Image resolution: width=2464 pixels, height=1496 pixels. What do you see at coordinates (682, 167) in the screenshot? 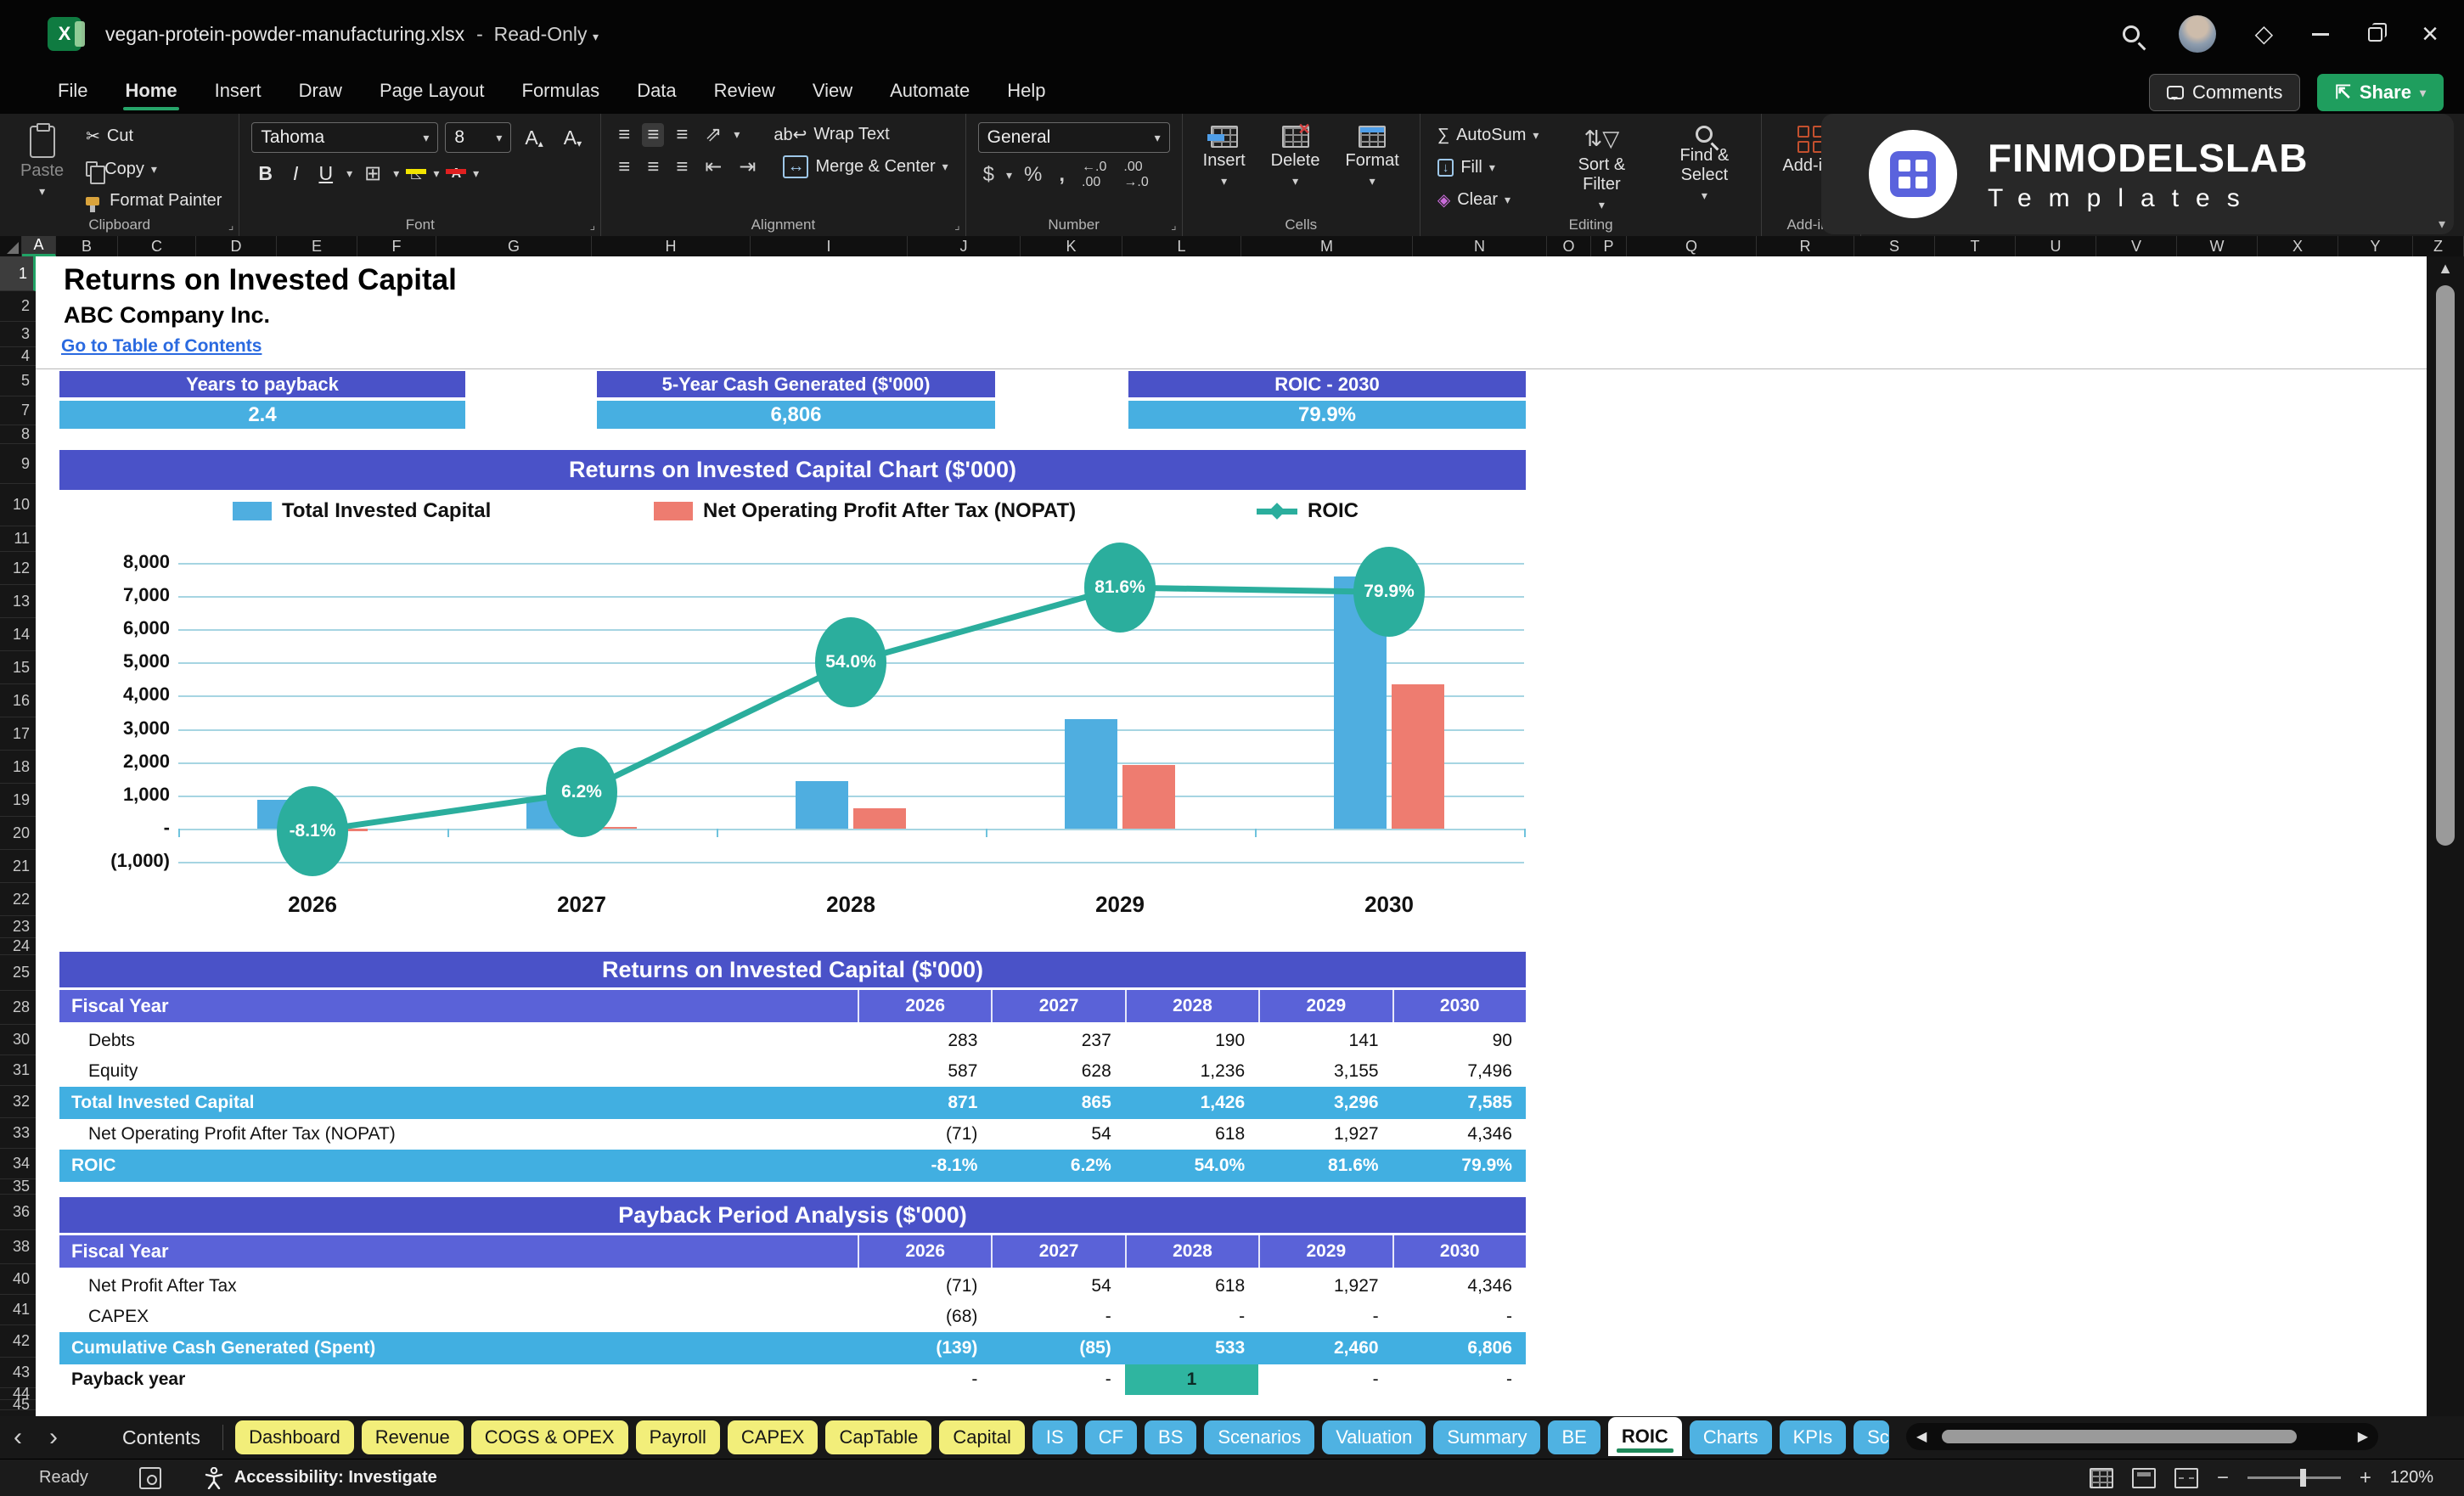
I see `align-right-icon: ≡` at bounding box center [682, 167].